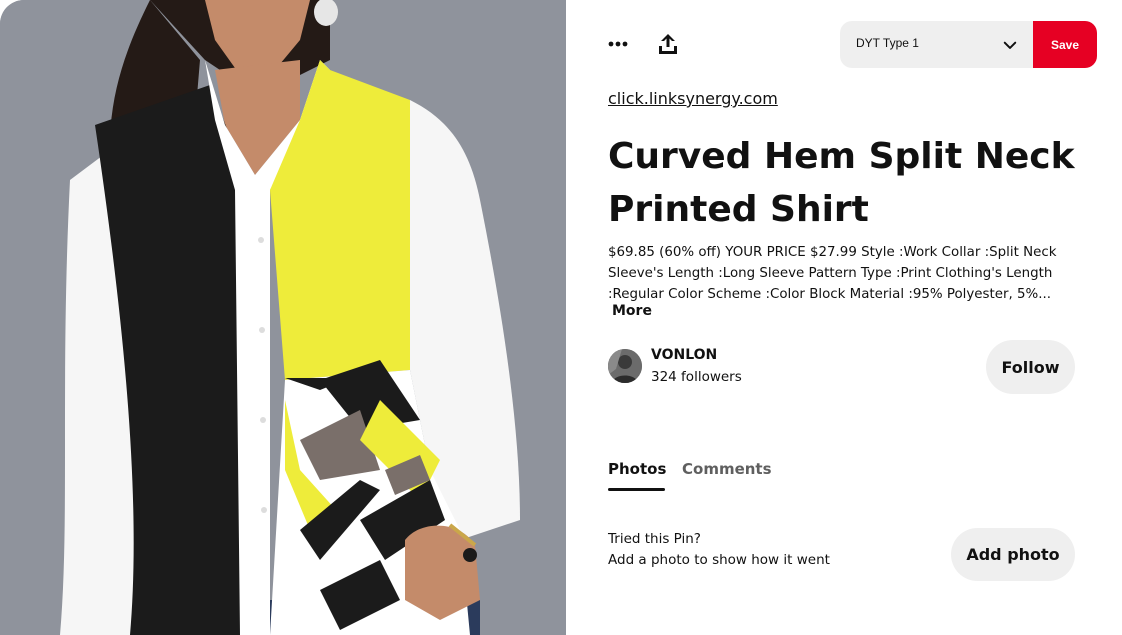 Image resolution: width=1122 pixels, height=635 pixels. What do you see at coordinates (654, 539) in the screenshot?
I see `tried-title: Tried this Pin?` at bounding box center [654, 539].